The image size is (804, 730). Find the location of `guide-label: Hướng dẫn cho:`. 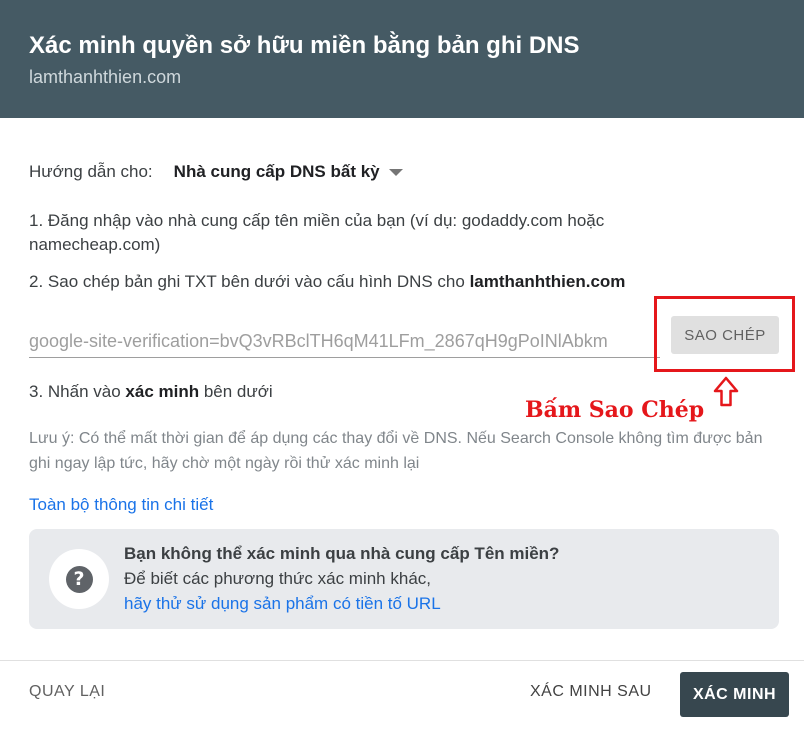

guide-label: Hướng dẫn cho: is located at coordinates (91, 171).